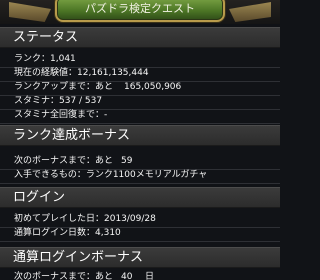 This screenshot has width=320, height=280. Describe the element at coordinates (81, 73) in the screenshot. I see `experience-text: 現在の経験値：12,161,135,444` at that location.